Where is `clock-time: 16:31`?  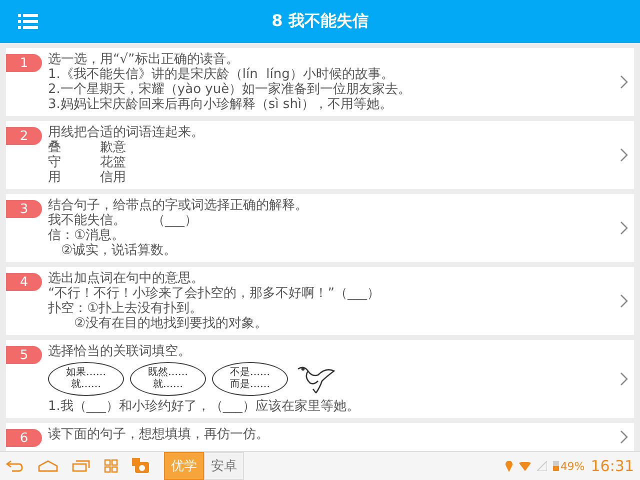 clock-time: 16:31 is located at coordinates (612, 466).